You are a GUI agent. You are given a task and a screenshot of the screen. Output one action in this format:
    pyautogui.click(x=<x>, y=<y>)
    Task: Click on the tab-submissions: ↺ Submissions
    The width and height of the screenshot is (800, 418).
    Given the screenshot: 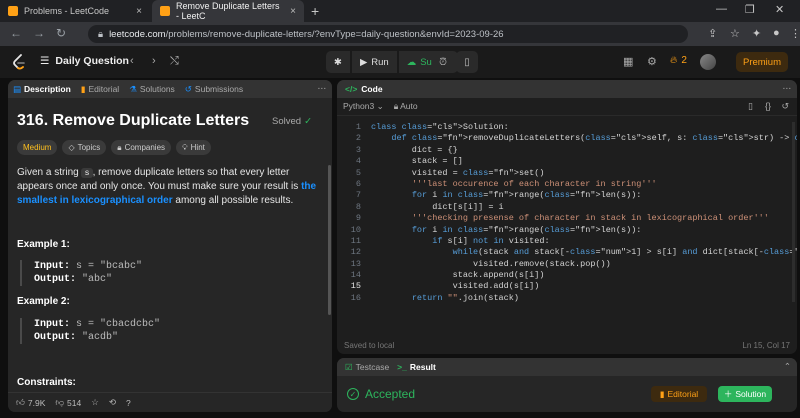 What is the action you would take?
    pyautogui.click(x=214, y=89)
    